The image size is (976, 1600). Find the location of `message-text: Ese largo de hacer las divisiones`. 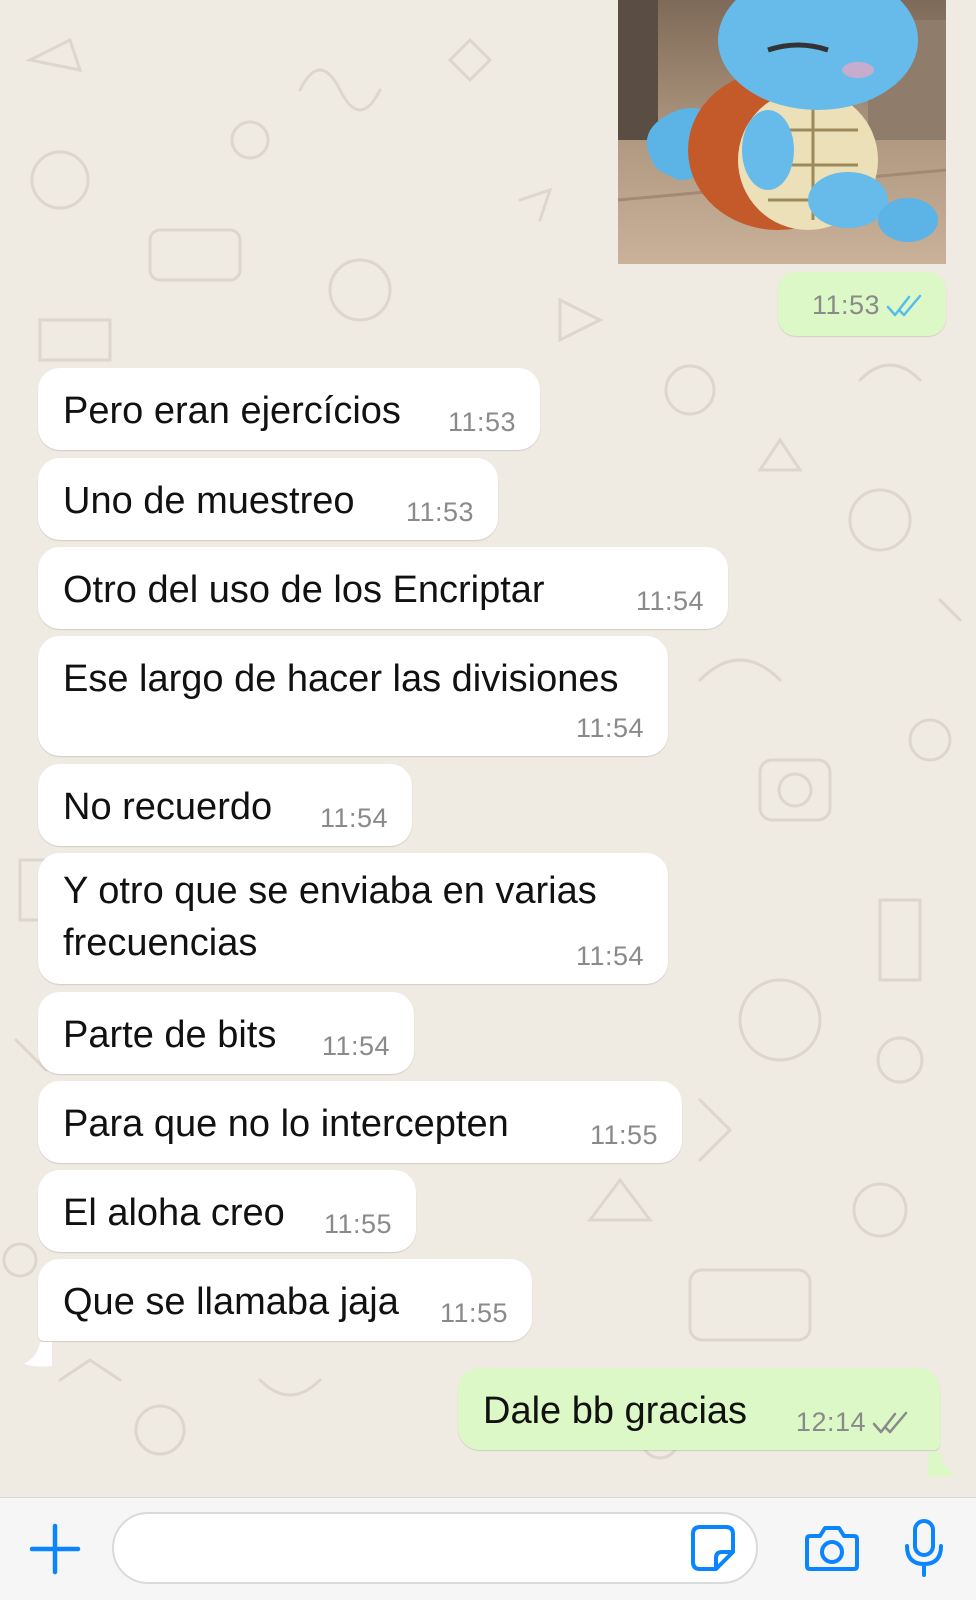

message-text: Ese largo de hacer las divisiones is located at coordinates (341, 679).